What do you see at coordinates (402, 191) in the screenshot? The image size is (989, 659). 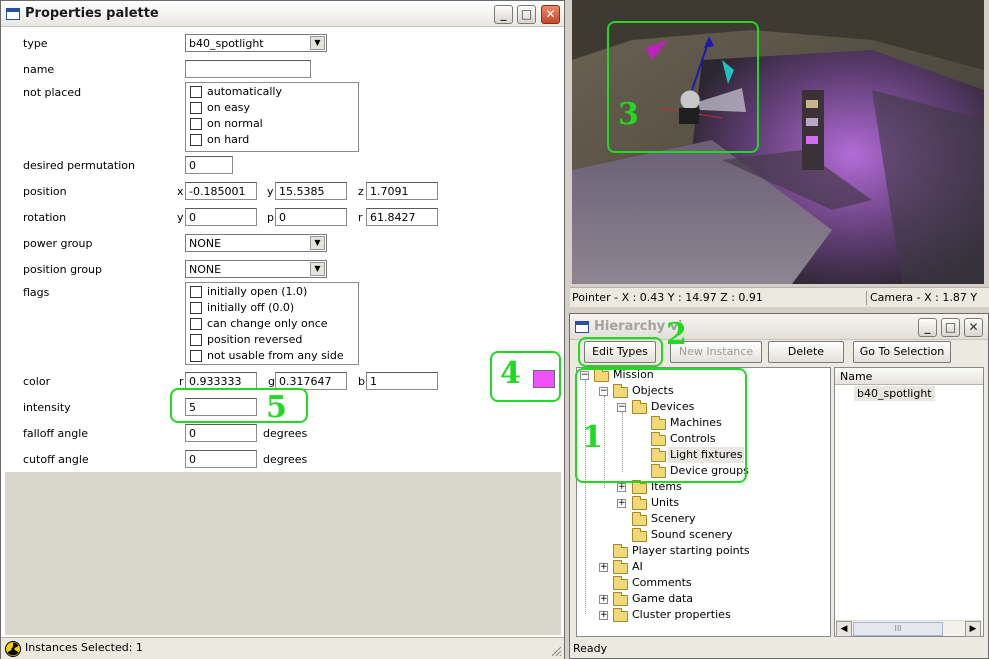 I see `position-z-input: 1.7091` at bounding box center [402, 191].